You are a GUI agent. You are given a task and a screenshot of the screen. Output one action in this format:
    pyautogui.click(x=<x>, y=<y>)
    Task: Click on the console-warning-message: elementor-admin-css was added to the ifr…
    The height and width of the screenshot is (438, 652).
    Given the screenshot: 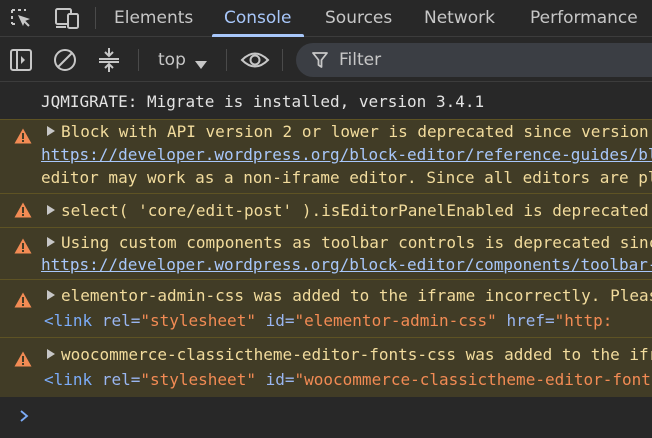 What is the action you would take?
    pyautogui.click(x=326, y=308)
    